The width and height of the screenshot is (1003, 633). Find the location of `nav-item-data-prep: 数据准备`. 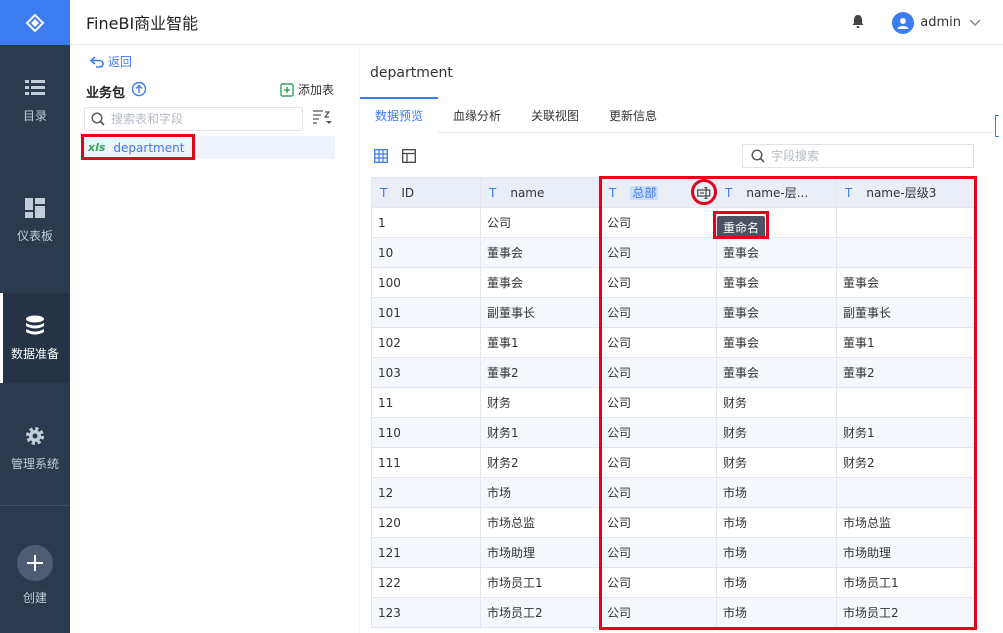

nav-item-data-prep: 数据准备 is located at coordinates (35, 338).